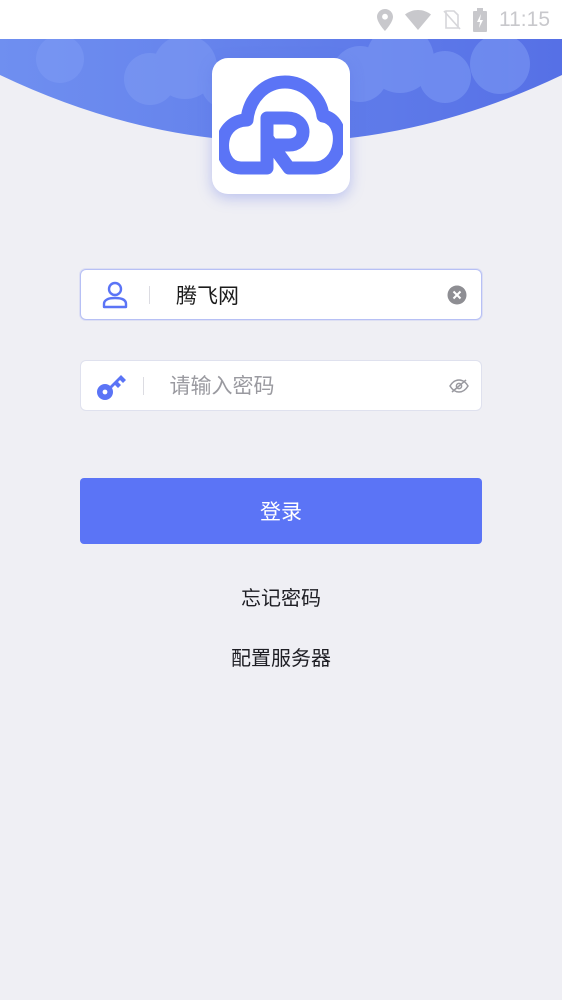 This screenshot has width=562, height=1000. I want to click on wifi-icon, so click(418, 19).